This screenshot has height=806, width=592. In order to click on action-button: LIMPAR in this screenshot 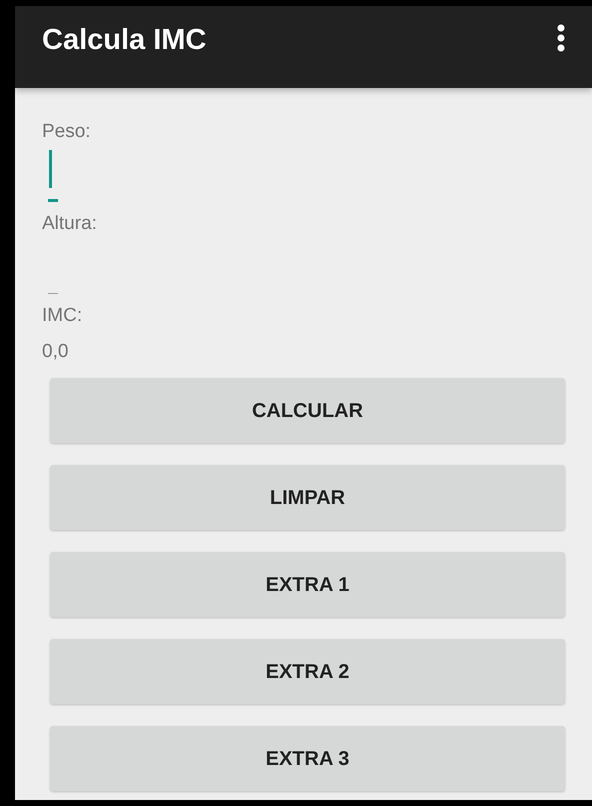, I will do `click(307, 497)`.